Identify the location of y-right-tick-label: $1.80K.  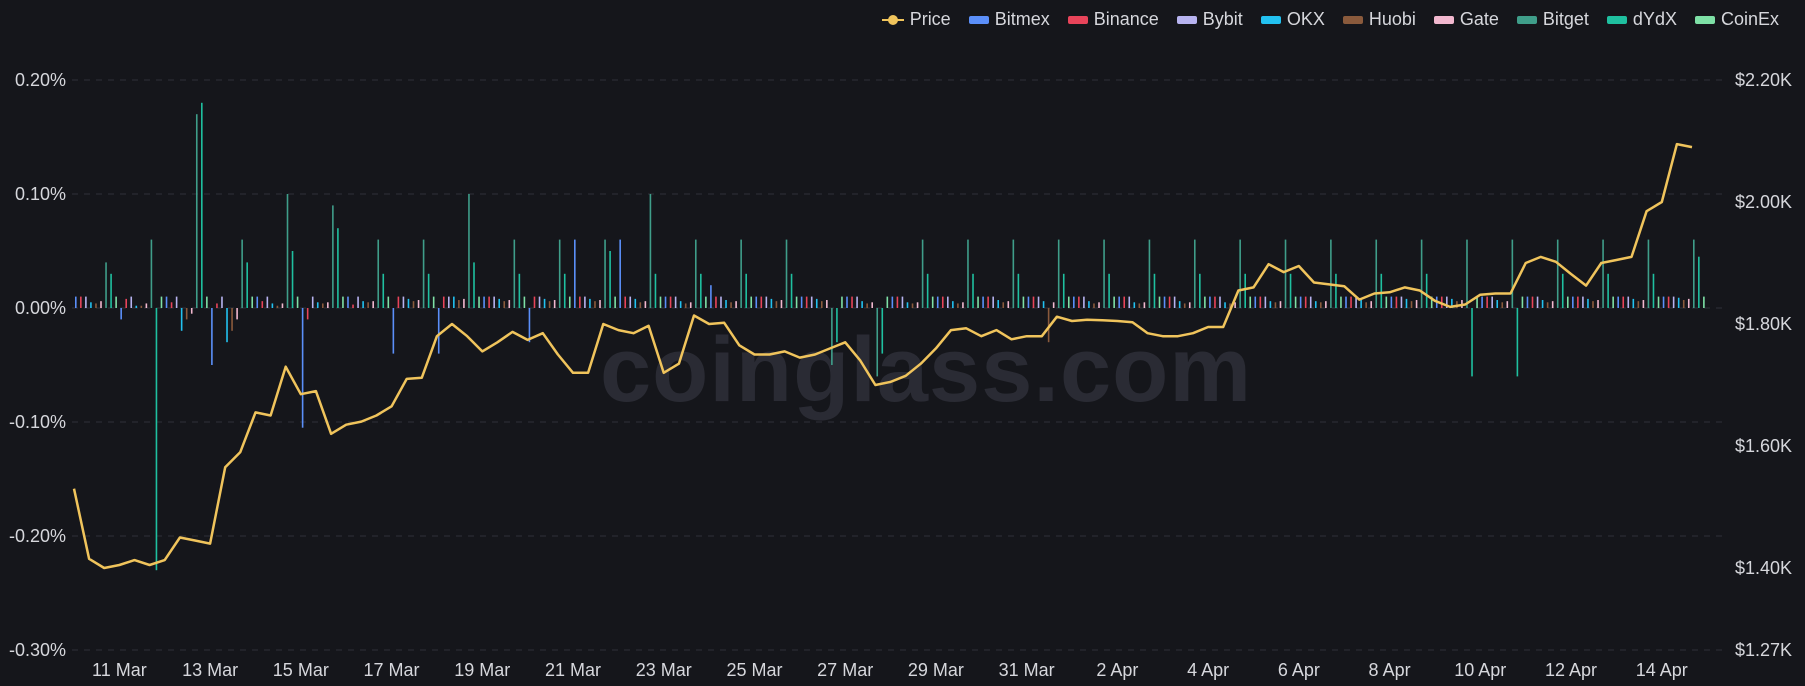
(1763, 324).